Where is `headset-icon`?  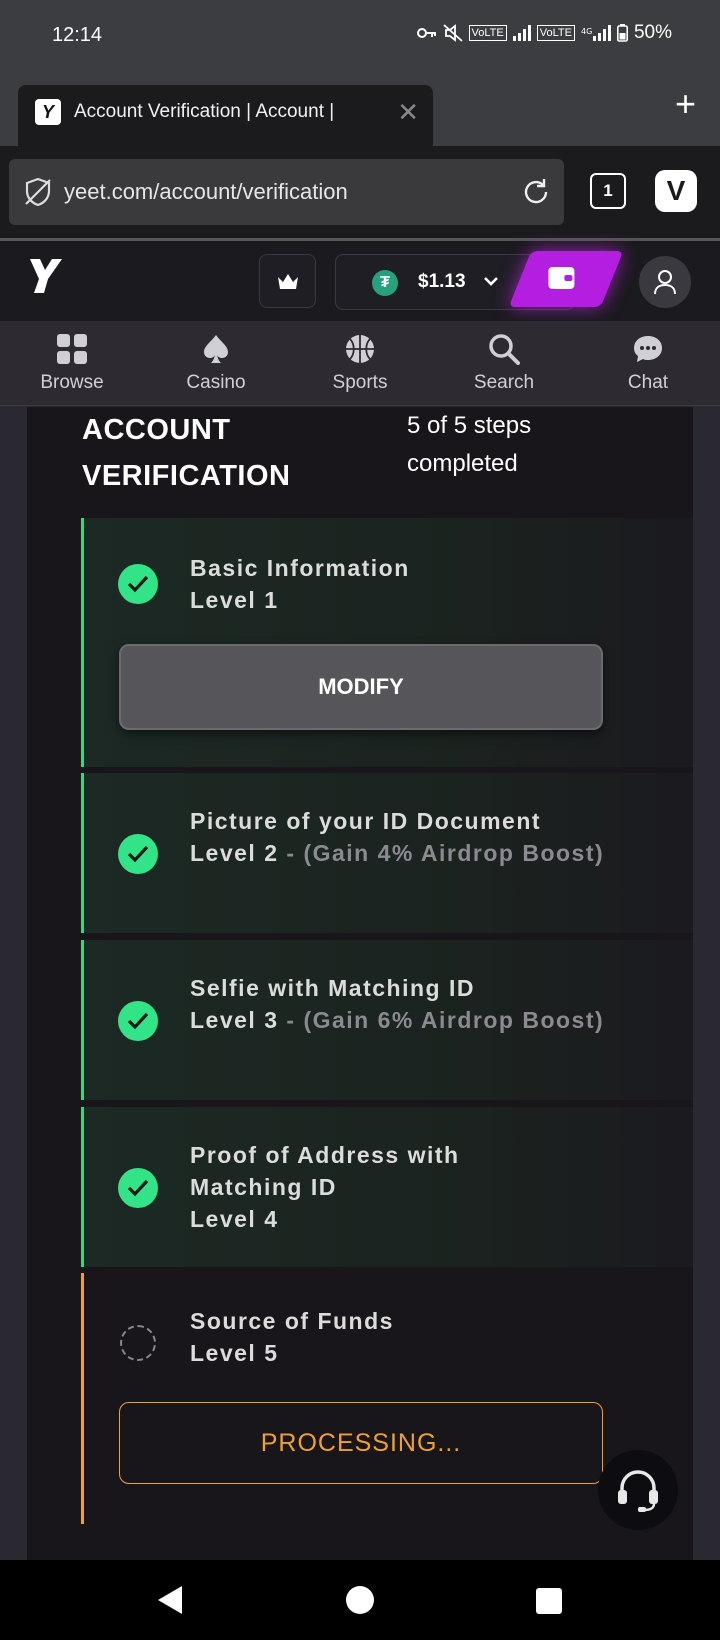
headset-icon is located at coordinates (638, 1491).